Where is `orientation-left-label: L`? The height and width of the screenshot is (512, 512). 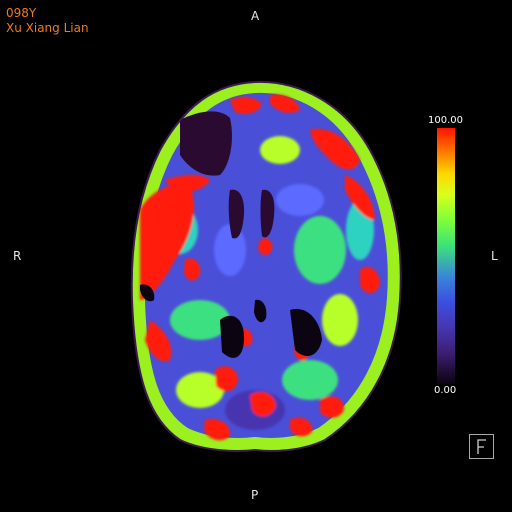 orientation-left-label: L is located at coordinates (494, 256).